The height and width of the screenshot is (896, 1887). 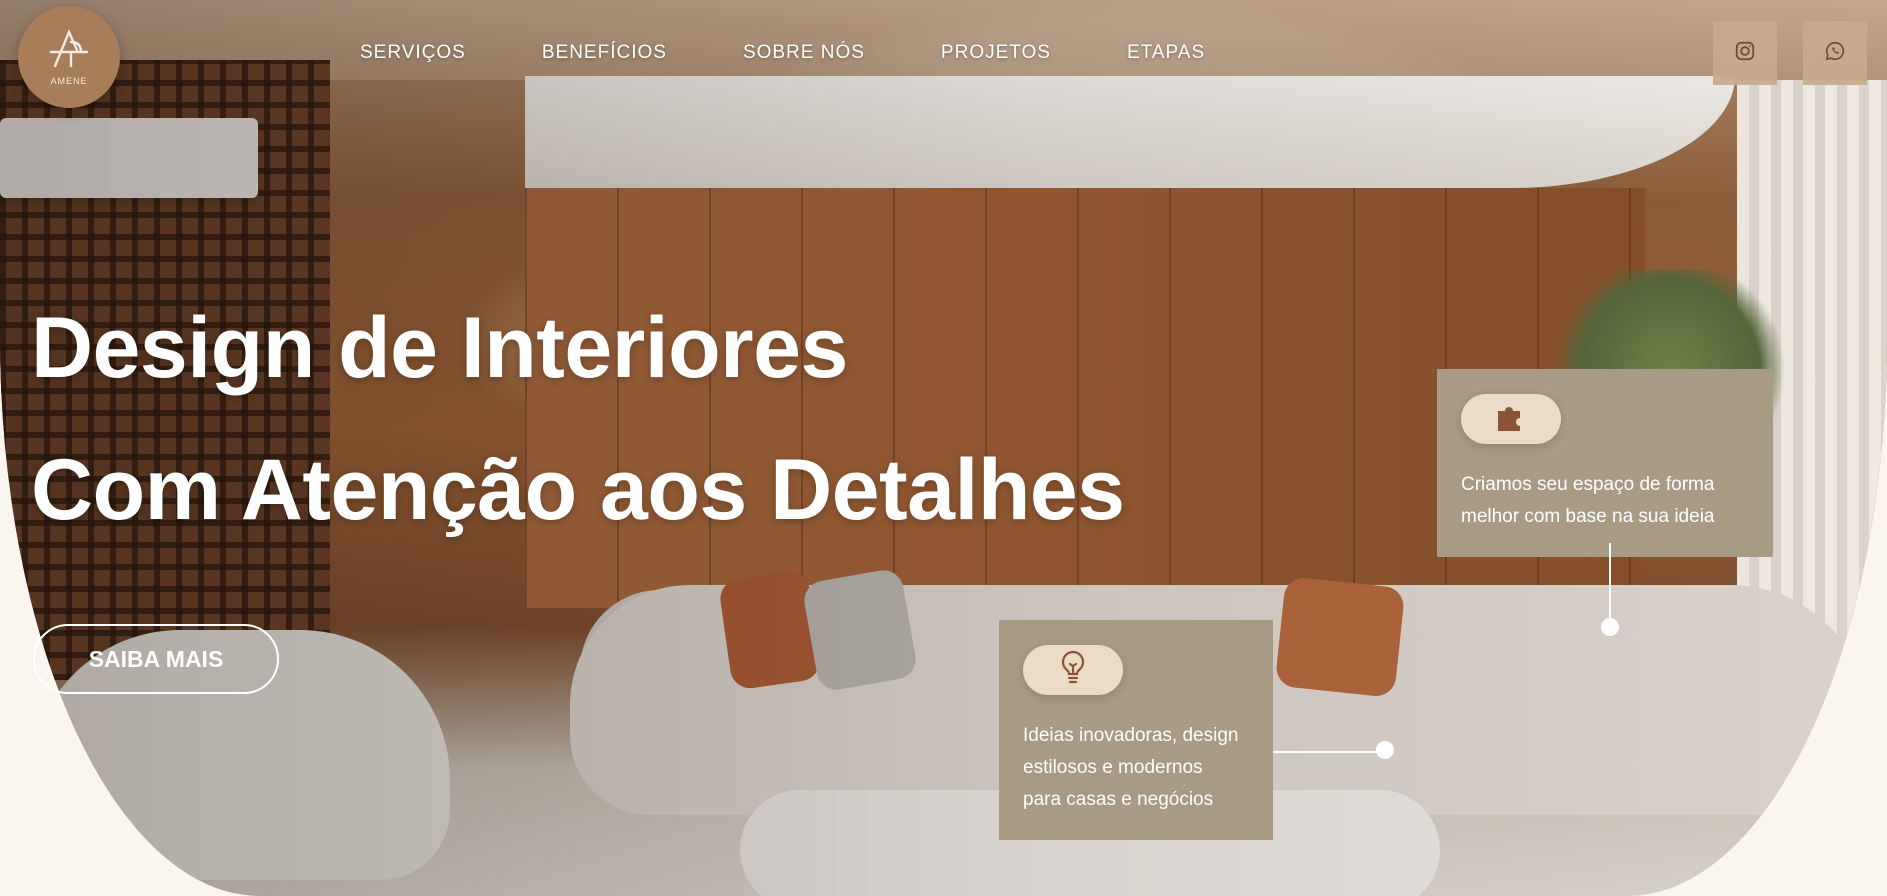 What do you see at coordinates (69, 81) in the screenshot?
I see `logo-text: AMENE` at bounding box center [69, 81].